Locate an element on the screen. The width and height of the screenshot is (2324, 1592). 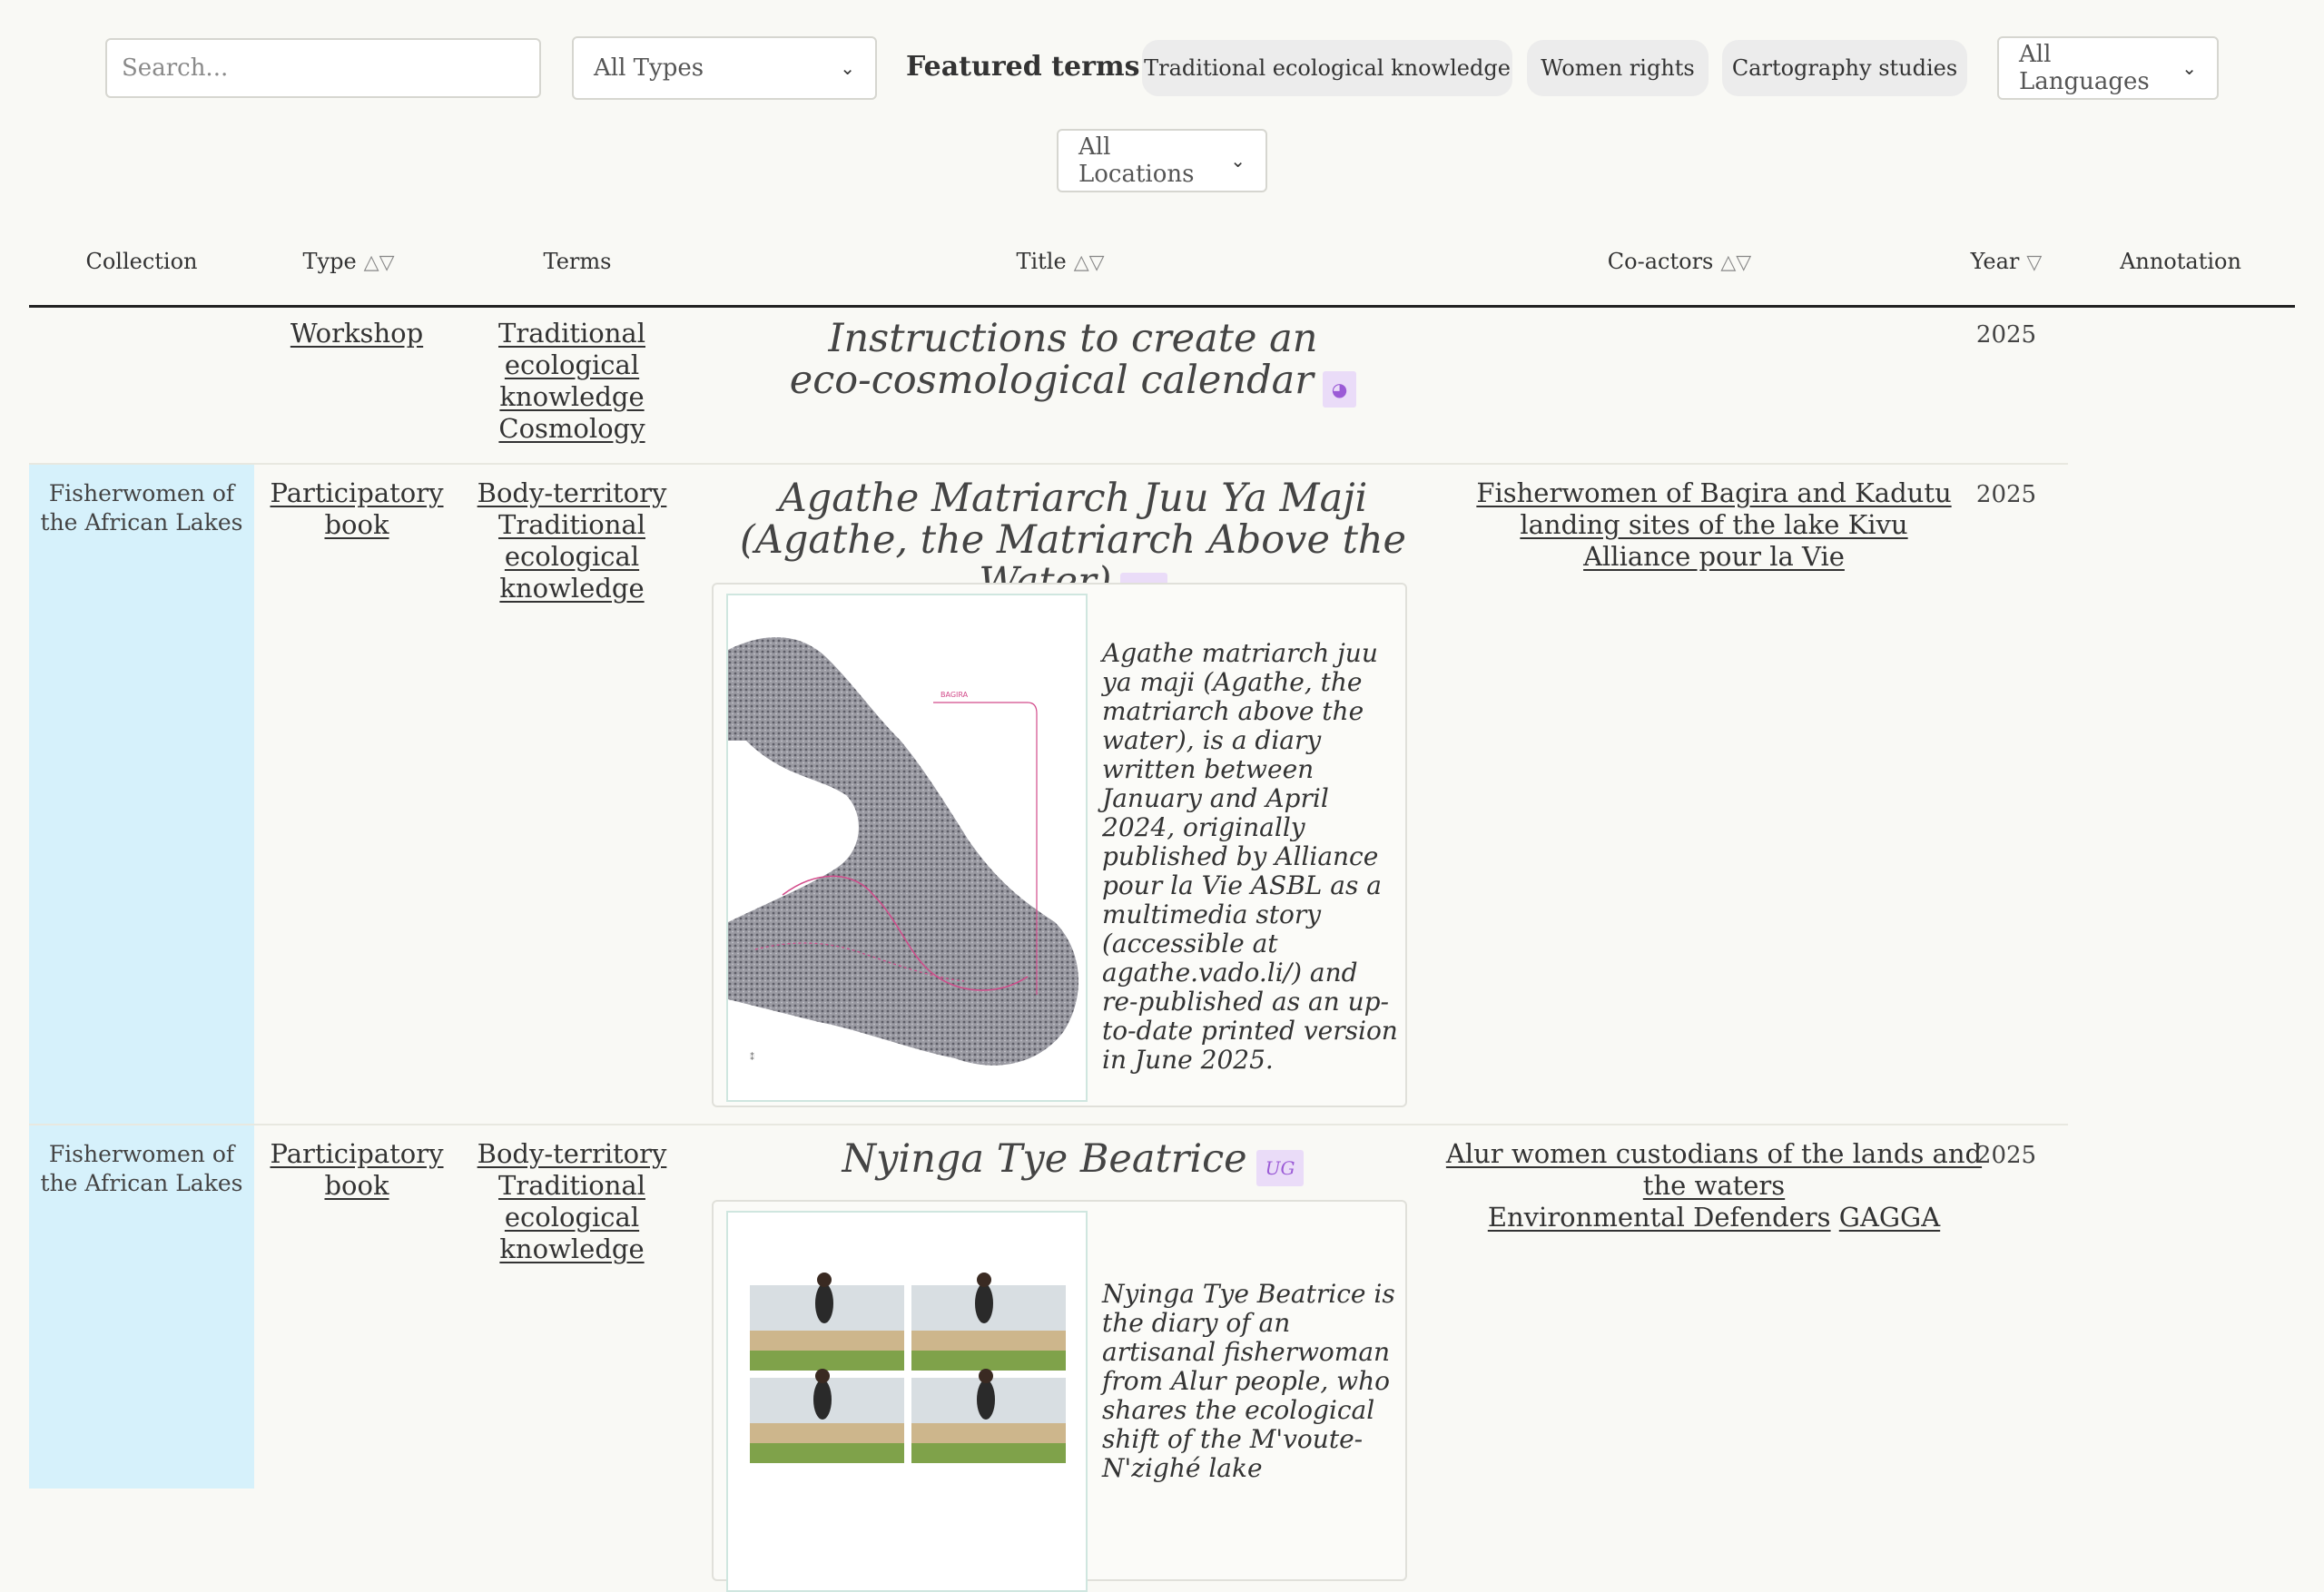
header-terms: Terms is located at coordinates (578, 261).